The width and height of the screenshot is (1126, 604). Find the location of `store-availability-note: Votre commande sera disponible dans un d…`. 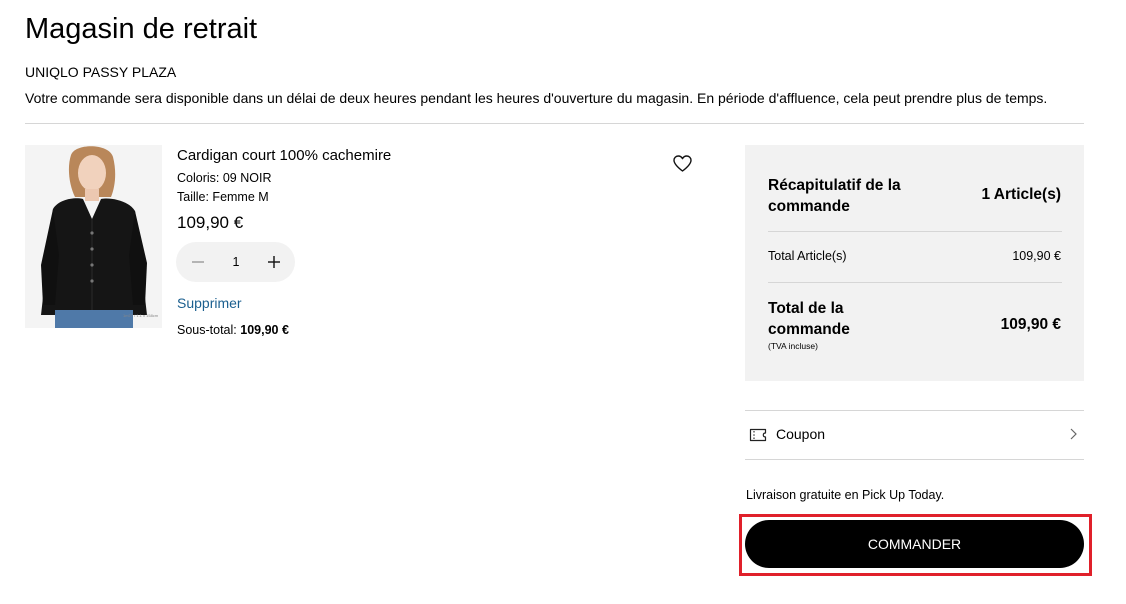

store-availability-note: Votre commande sera disponible dans un d… is located at coordinates (536, 98).